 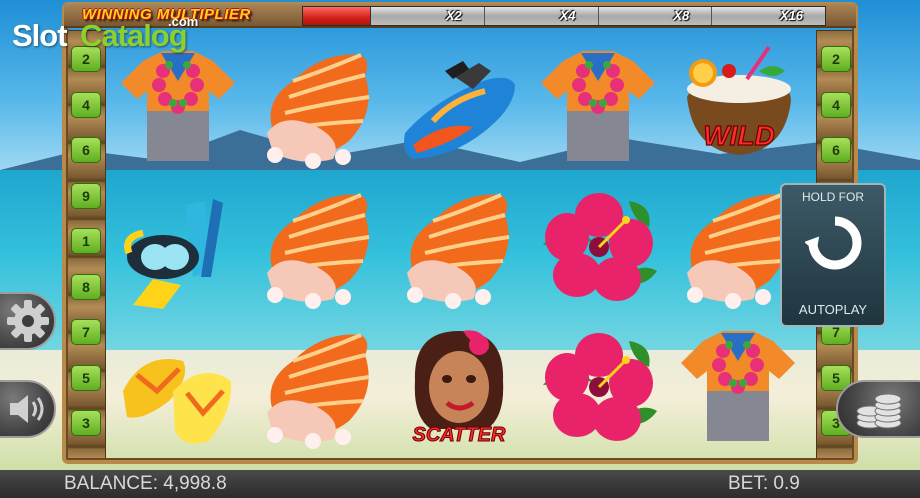 I want to click on settings-button, so click(x=28, y=321).